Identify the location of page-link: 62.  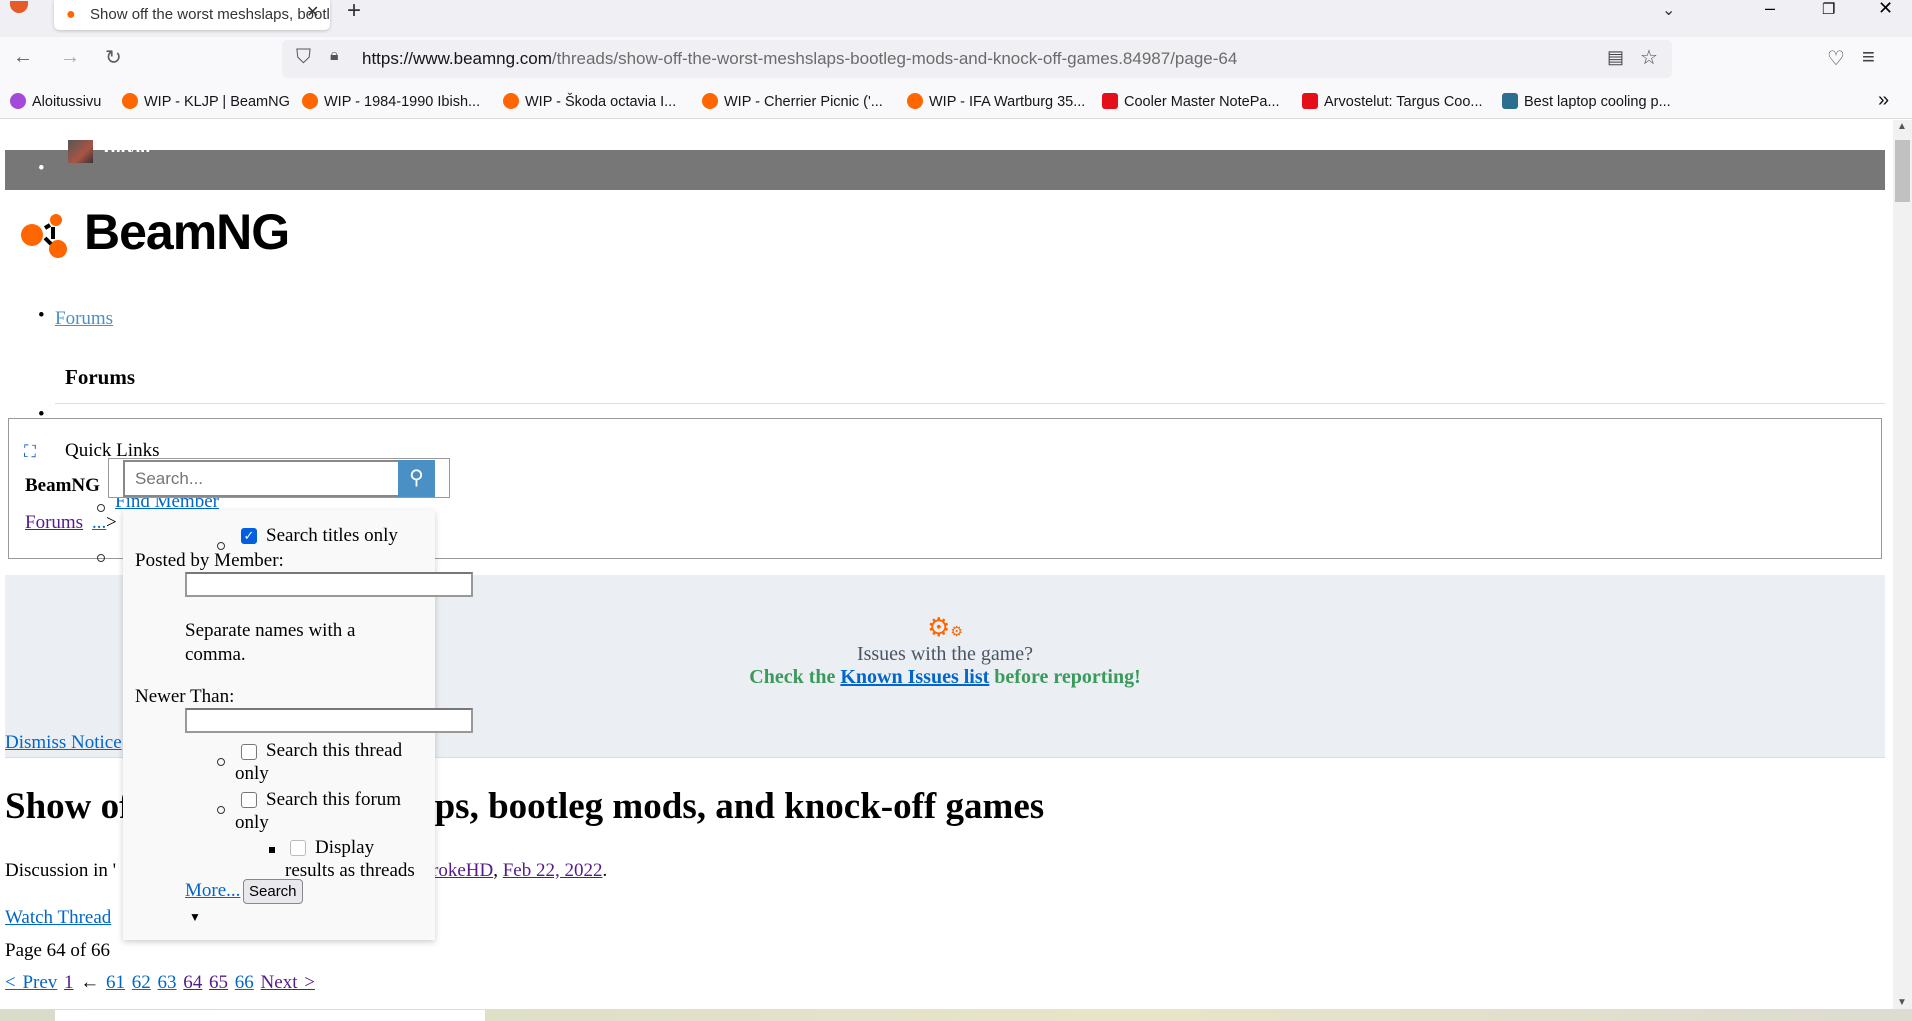
(141, 982).